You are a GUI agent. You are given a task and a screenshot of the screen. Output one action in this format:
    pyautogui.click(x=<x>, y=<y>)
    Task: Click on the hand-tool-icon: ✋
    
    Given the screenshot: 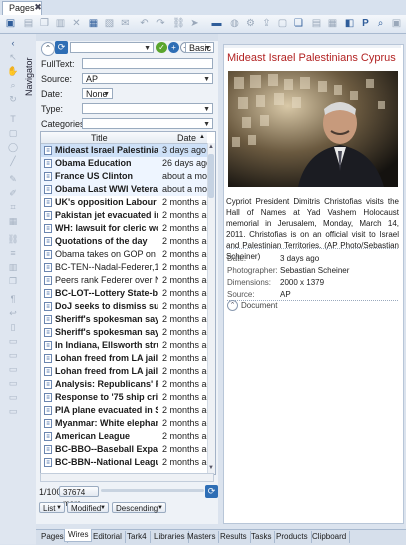 What is the action you would take?
    pyautogui.click(x=13, y=71)
    